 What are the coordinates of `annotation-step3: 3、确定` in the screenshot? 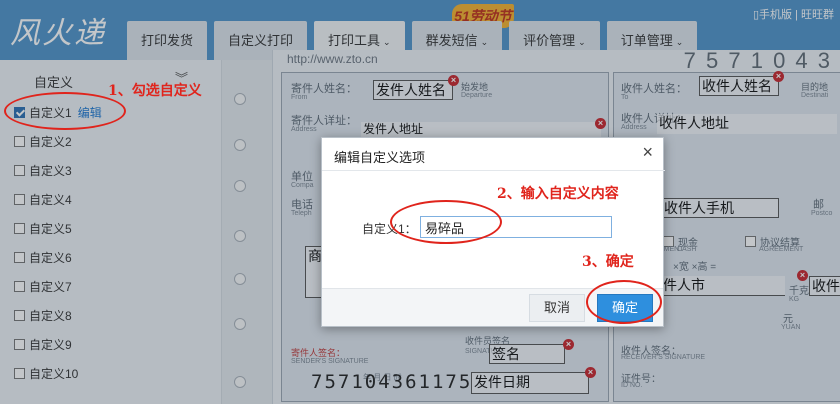 It's located at (608, 262).